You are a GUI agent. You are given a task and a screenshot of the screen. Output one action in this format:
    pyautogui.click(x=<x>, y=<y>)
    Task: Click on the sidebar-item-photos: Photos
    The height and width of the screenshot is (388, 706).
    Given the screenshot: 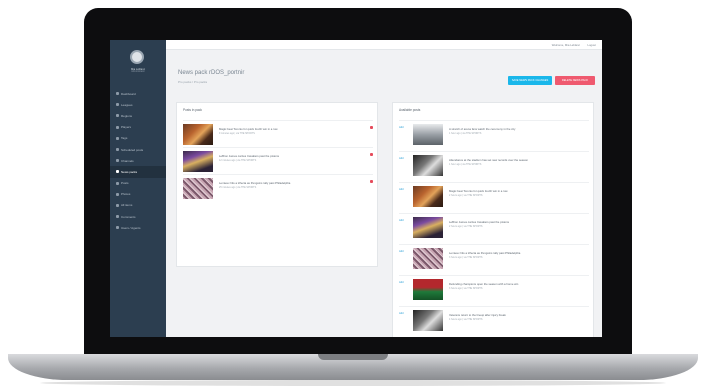 What is the action you would take?
    pyautogui.click(x=138, y=194)
    